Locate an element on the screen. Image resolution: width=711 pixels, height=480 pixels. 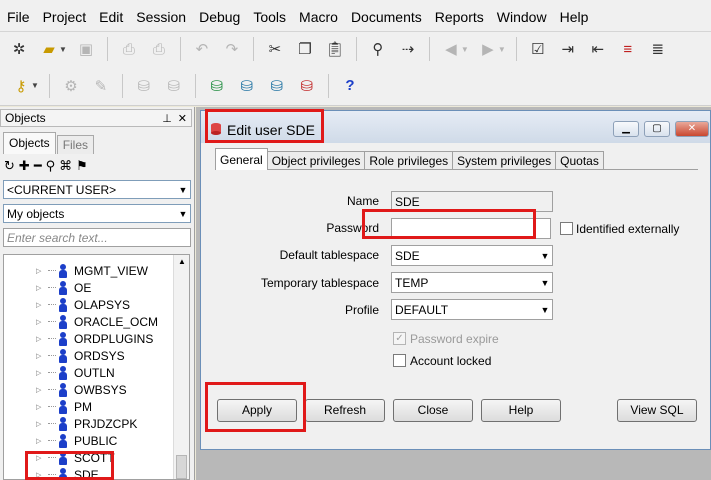
filter-edit-icon: ⚑ is located at coordinates (82, 166).